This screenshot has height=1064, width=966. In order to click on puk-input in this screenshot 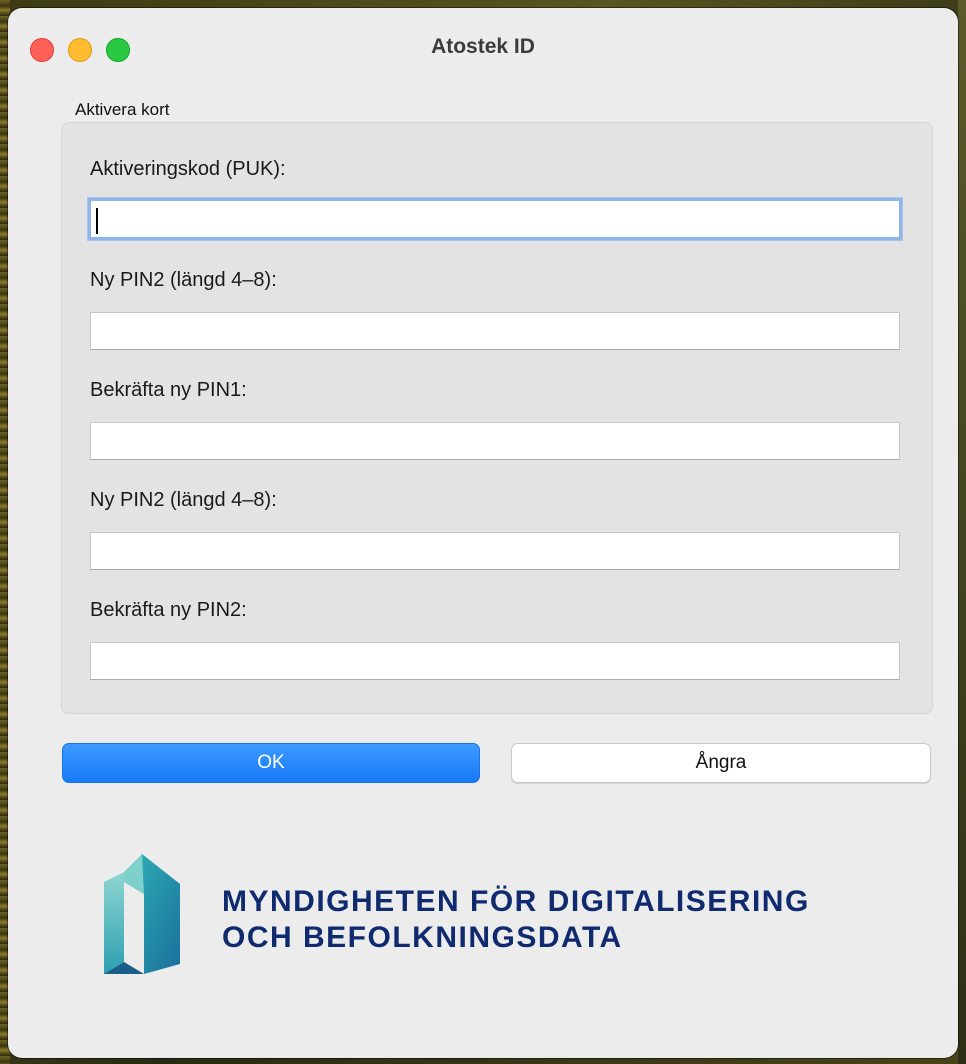, I will do `click(495, 219)`.